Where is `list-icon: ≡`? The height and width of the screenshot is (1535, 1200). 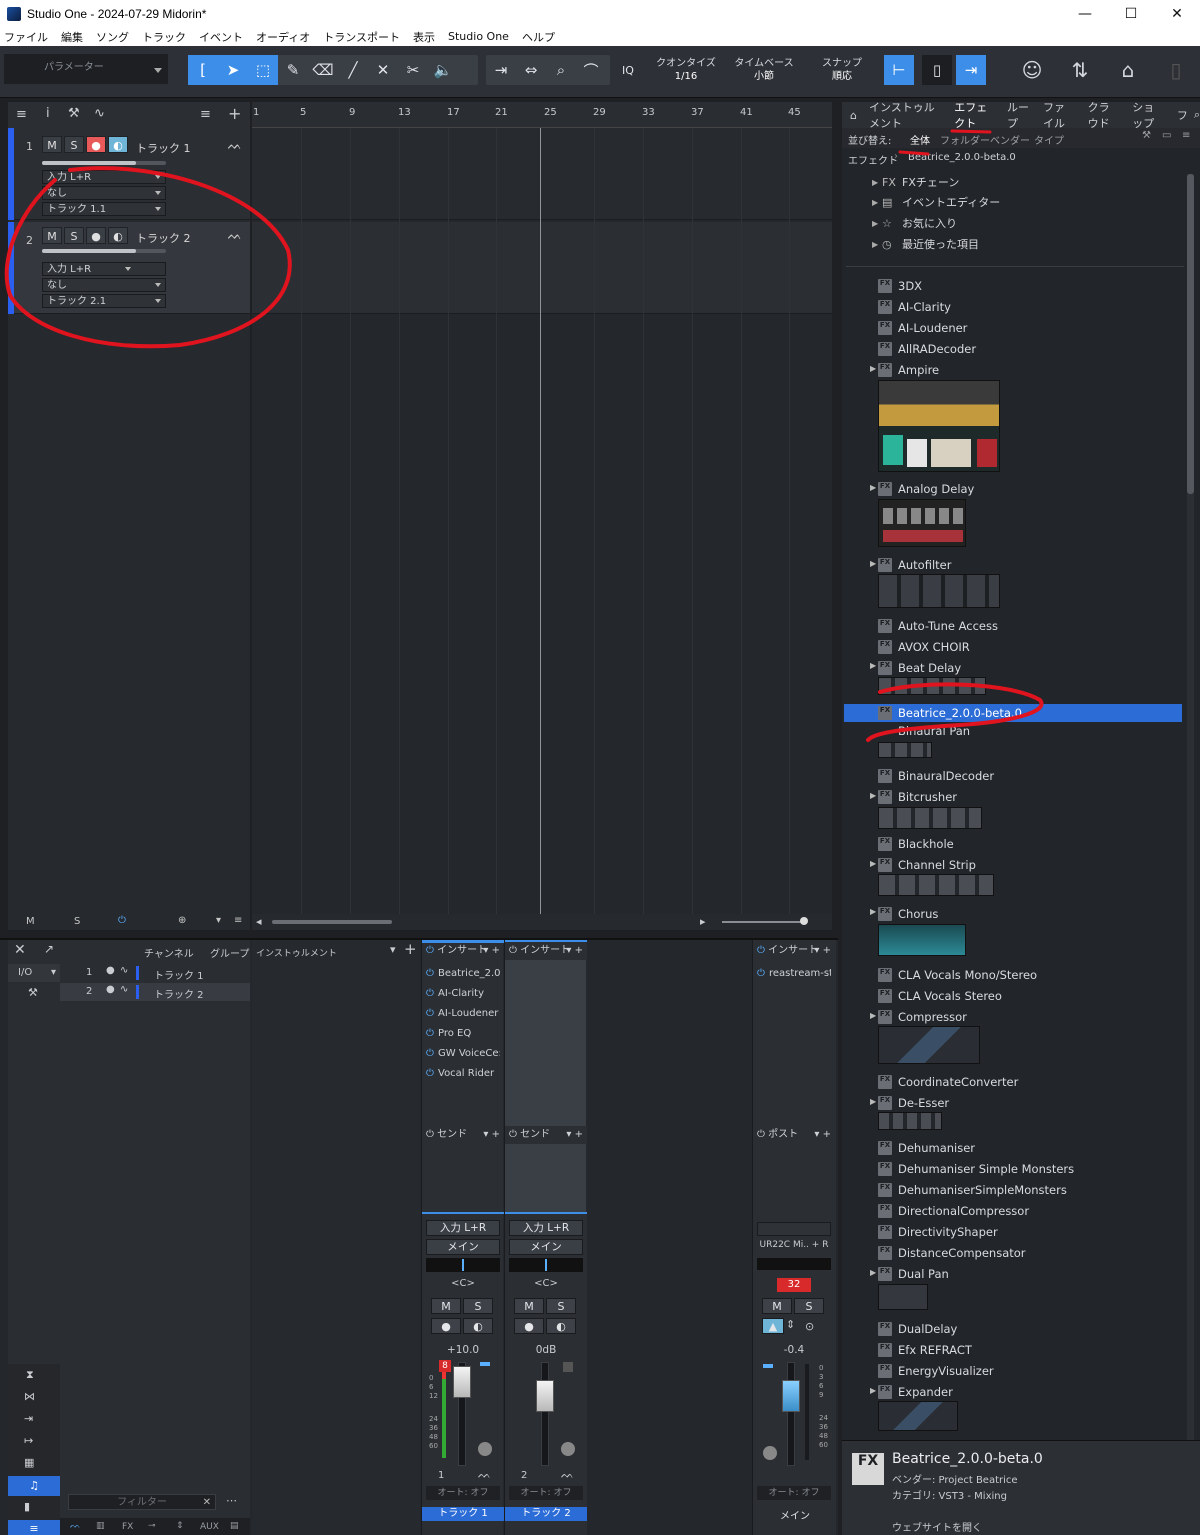
list-icon: ≡ is located at coordinates (238, 920).